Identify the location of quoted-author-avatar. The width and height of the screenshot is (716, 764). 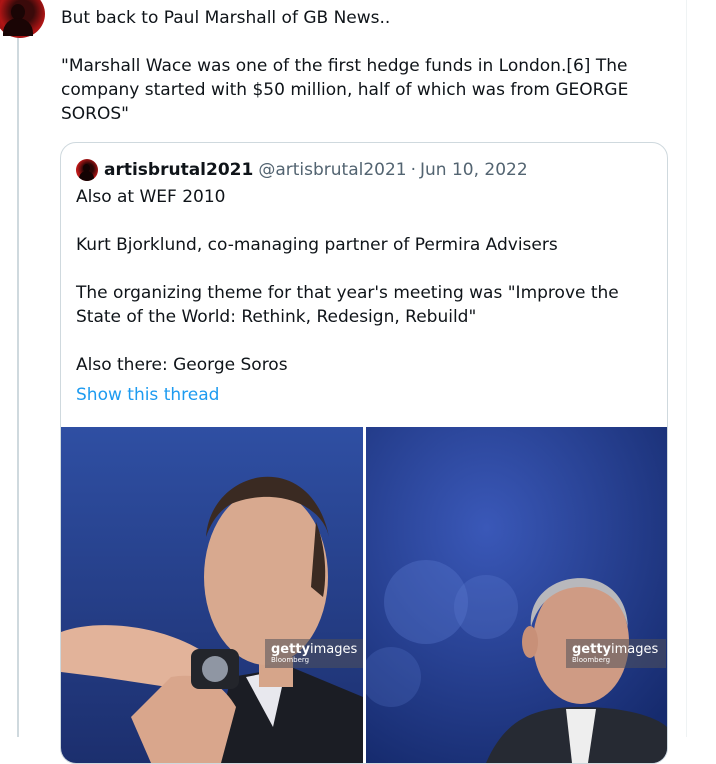
(87, 170).